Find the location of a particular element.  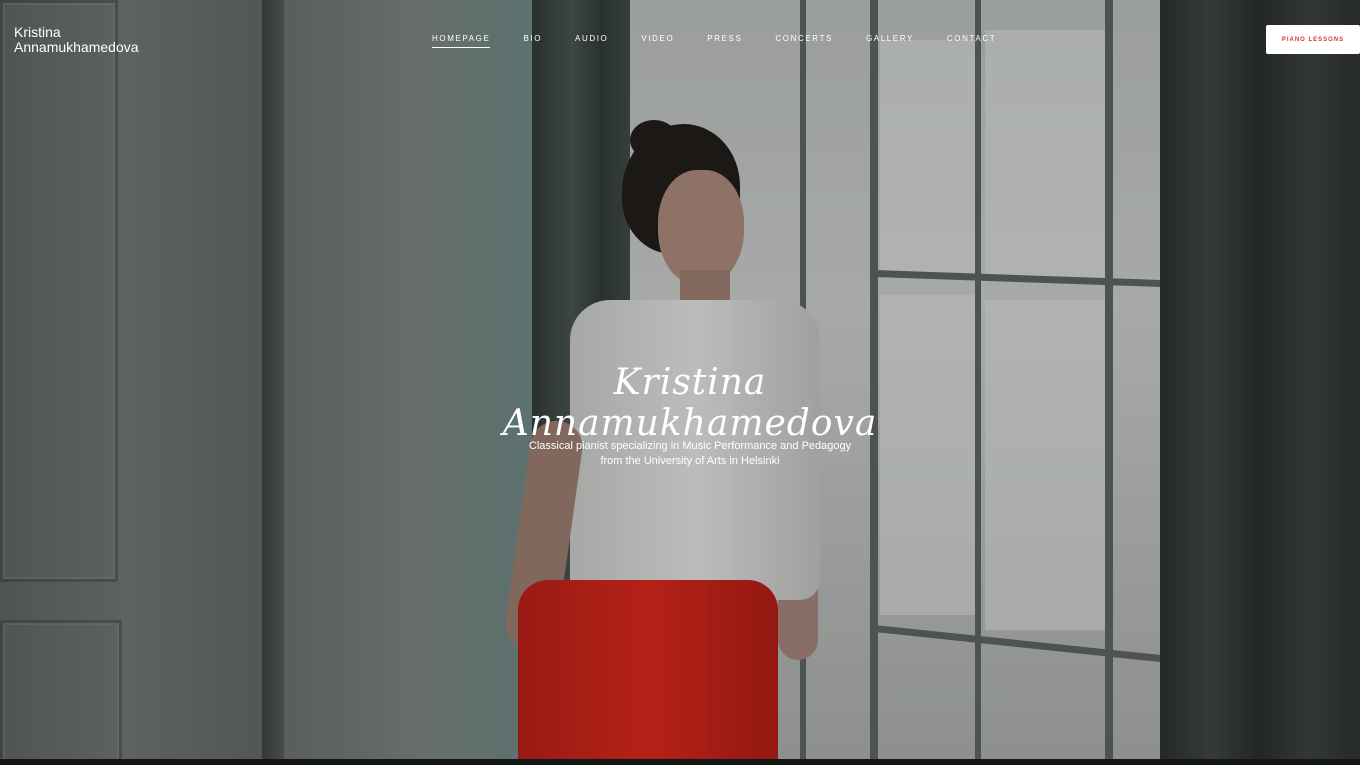

nav-video: VIDEO is located at coordinates (657, 40).